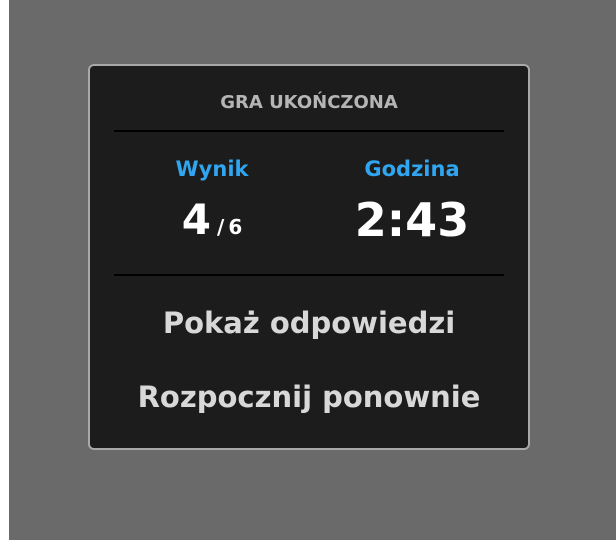 This screenshot has width=616, height=540. Describe the element at coordinates (309, 275) in the screenshot. I see `stats-divider` at that location.